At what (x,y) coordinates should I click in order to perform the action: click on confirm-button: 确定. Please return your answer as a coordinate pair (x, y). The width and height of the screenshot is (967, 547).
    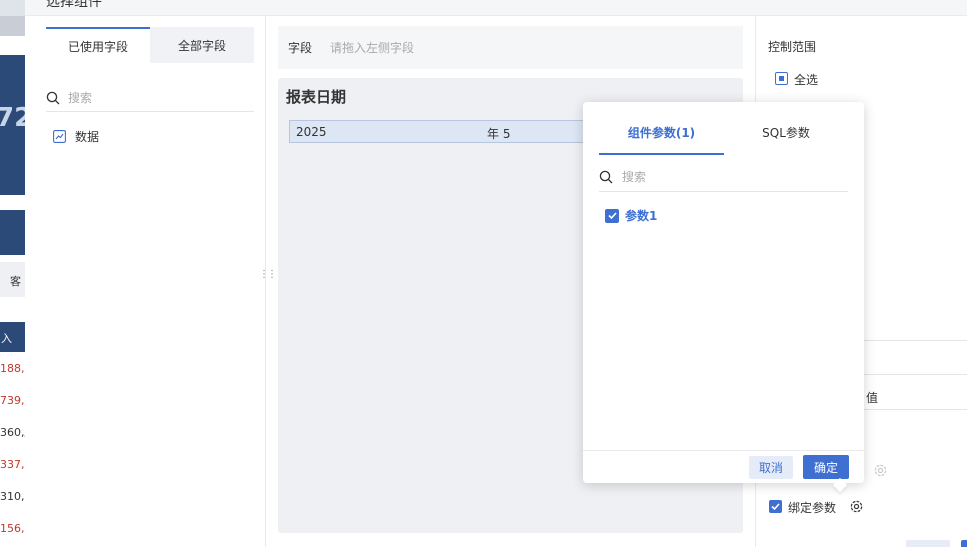
    Looking at the image, I should click on (826, 467).